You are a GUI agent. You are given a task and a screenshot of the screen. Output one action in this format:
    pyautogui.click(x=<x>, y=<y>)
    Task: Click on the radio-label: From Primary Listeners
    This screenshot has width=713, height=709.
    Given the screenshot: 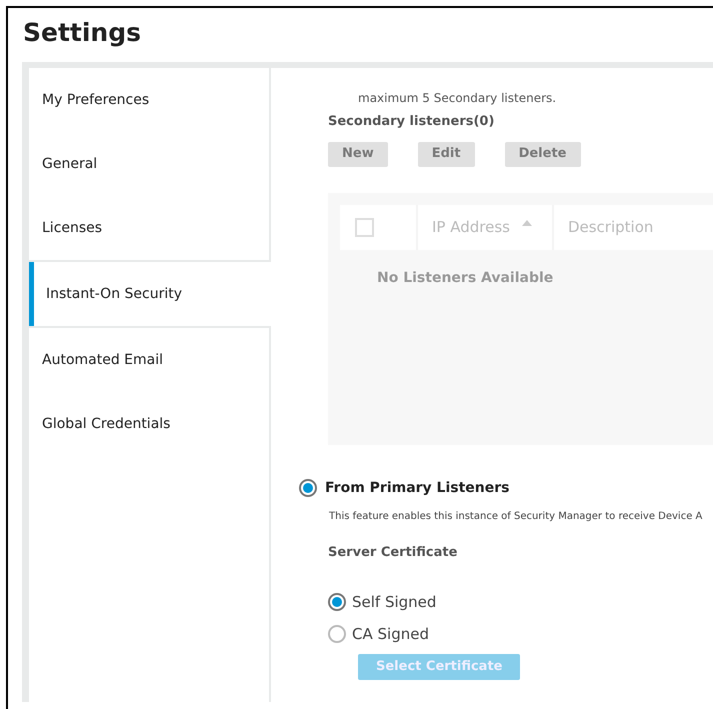 What is the action you would take?
    pyautogui.click(x=417, y=488)
    